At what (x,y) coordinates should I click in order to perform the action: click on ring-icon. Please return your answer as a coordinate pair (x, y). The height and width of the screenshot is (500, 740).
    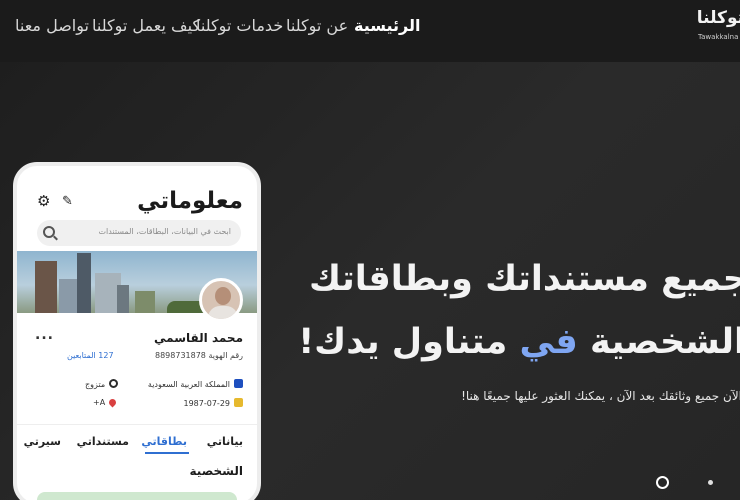
    Looking at the image, I should click on (114, 383).